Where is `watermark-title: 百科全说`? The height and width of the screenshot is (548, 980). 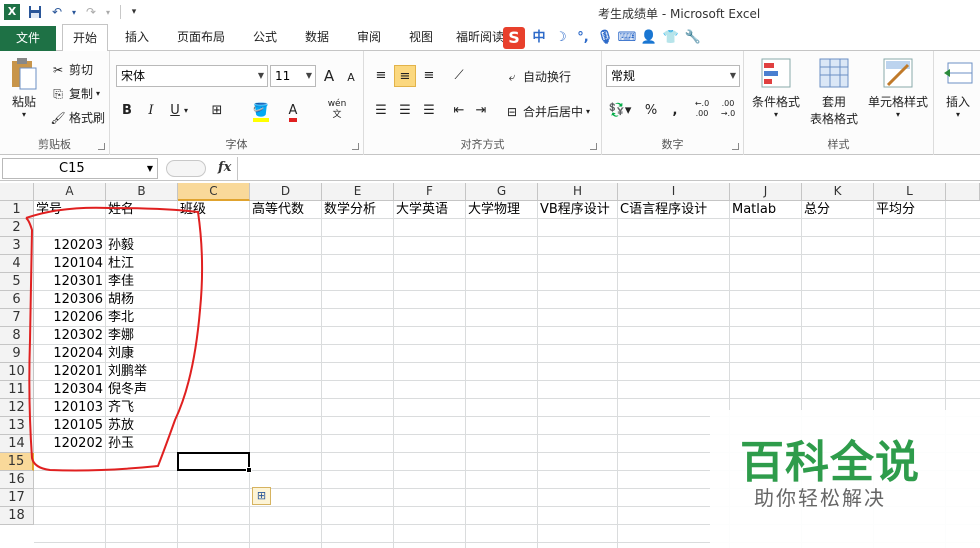
watermark-title: 百科全说 is located at coordinates (830, 462).